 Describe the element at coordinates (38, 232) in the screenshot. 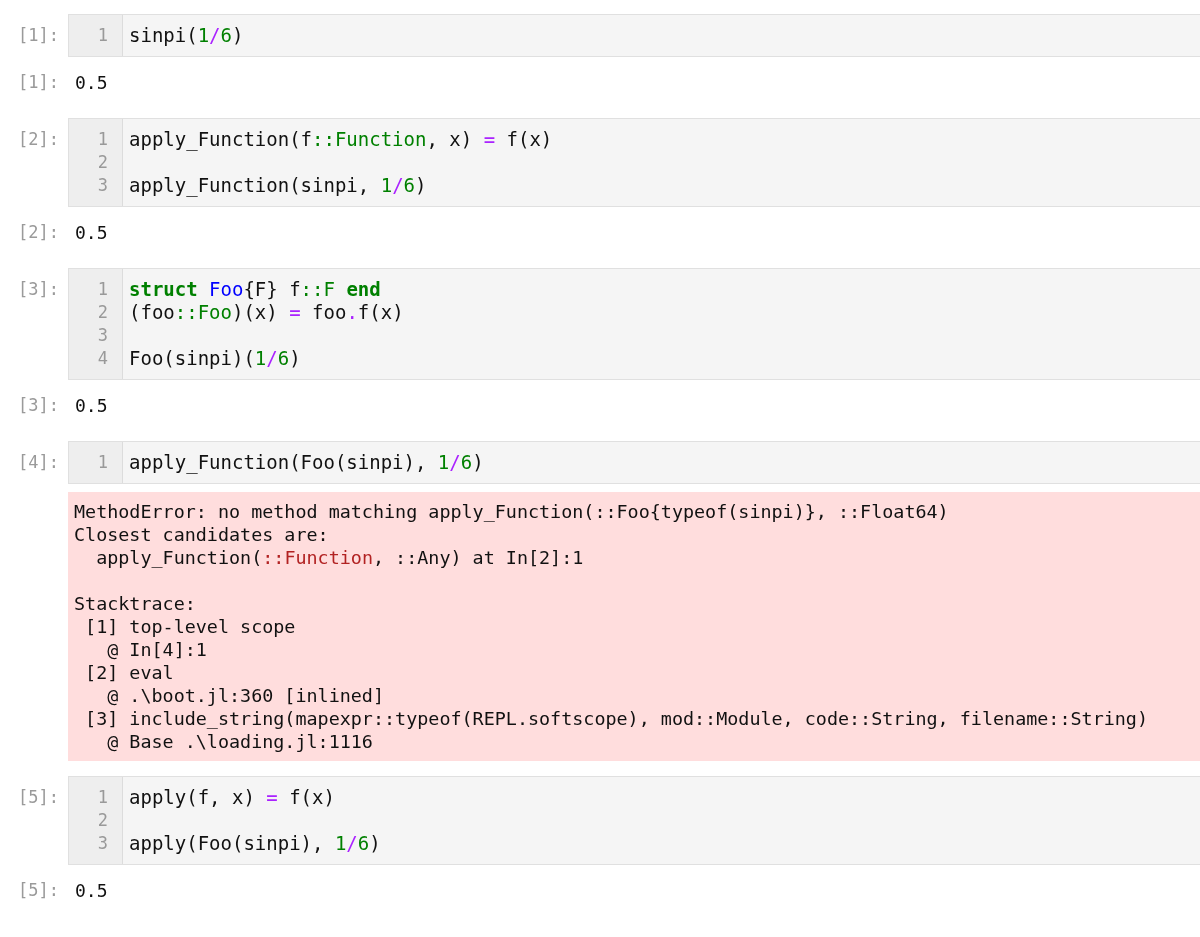

I see `output-prompt: [2]:` at that location.